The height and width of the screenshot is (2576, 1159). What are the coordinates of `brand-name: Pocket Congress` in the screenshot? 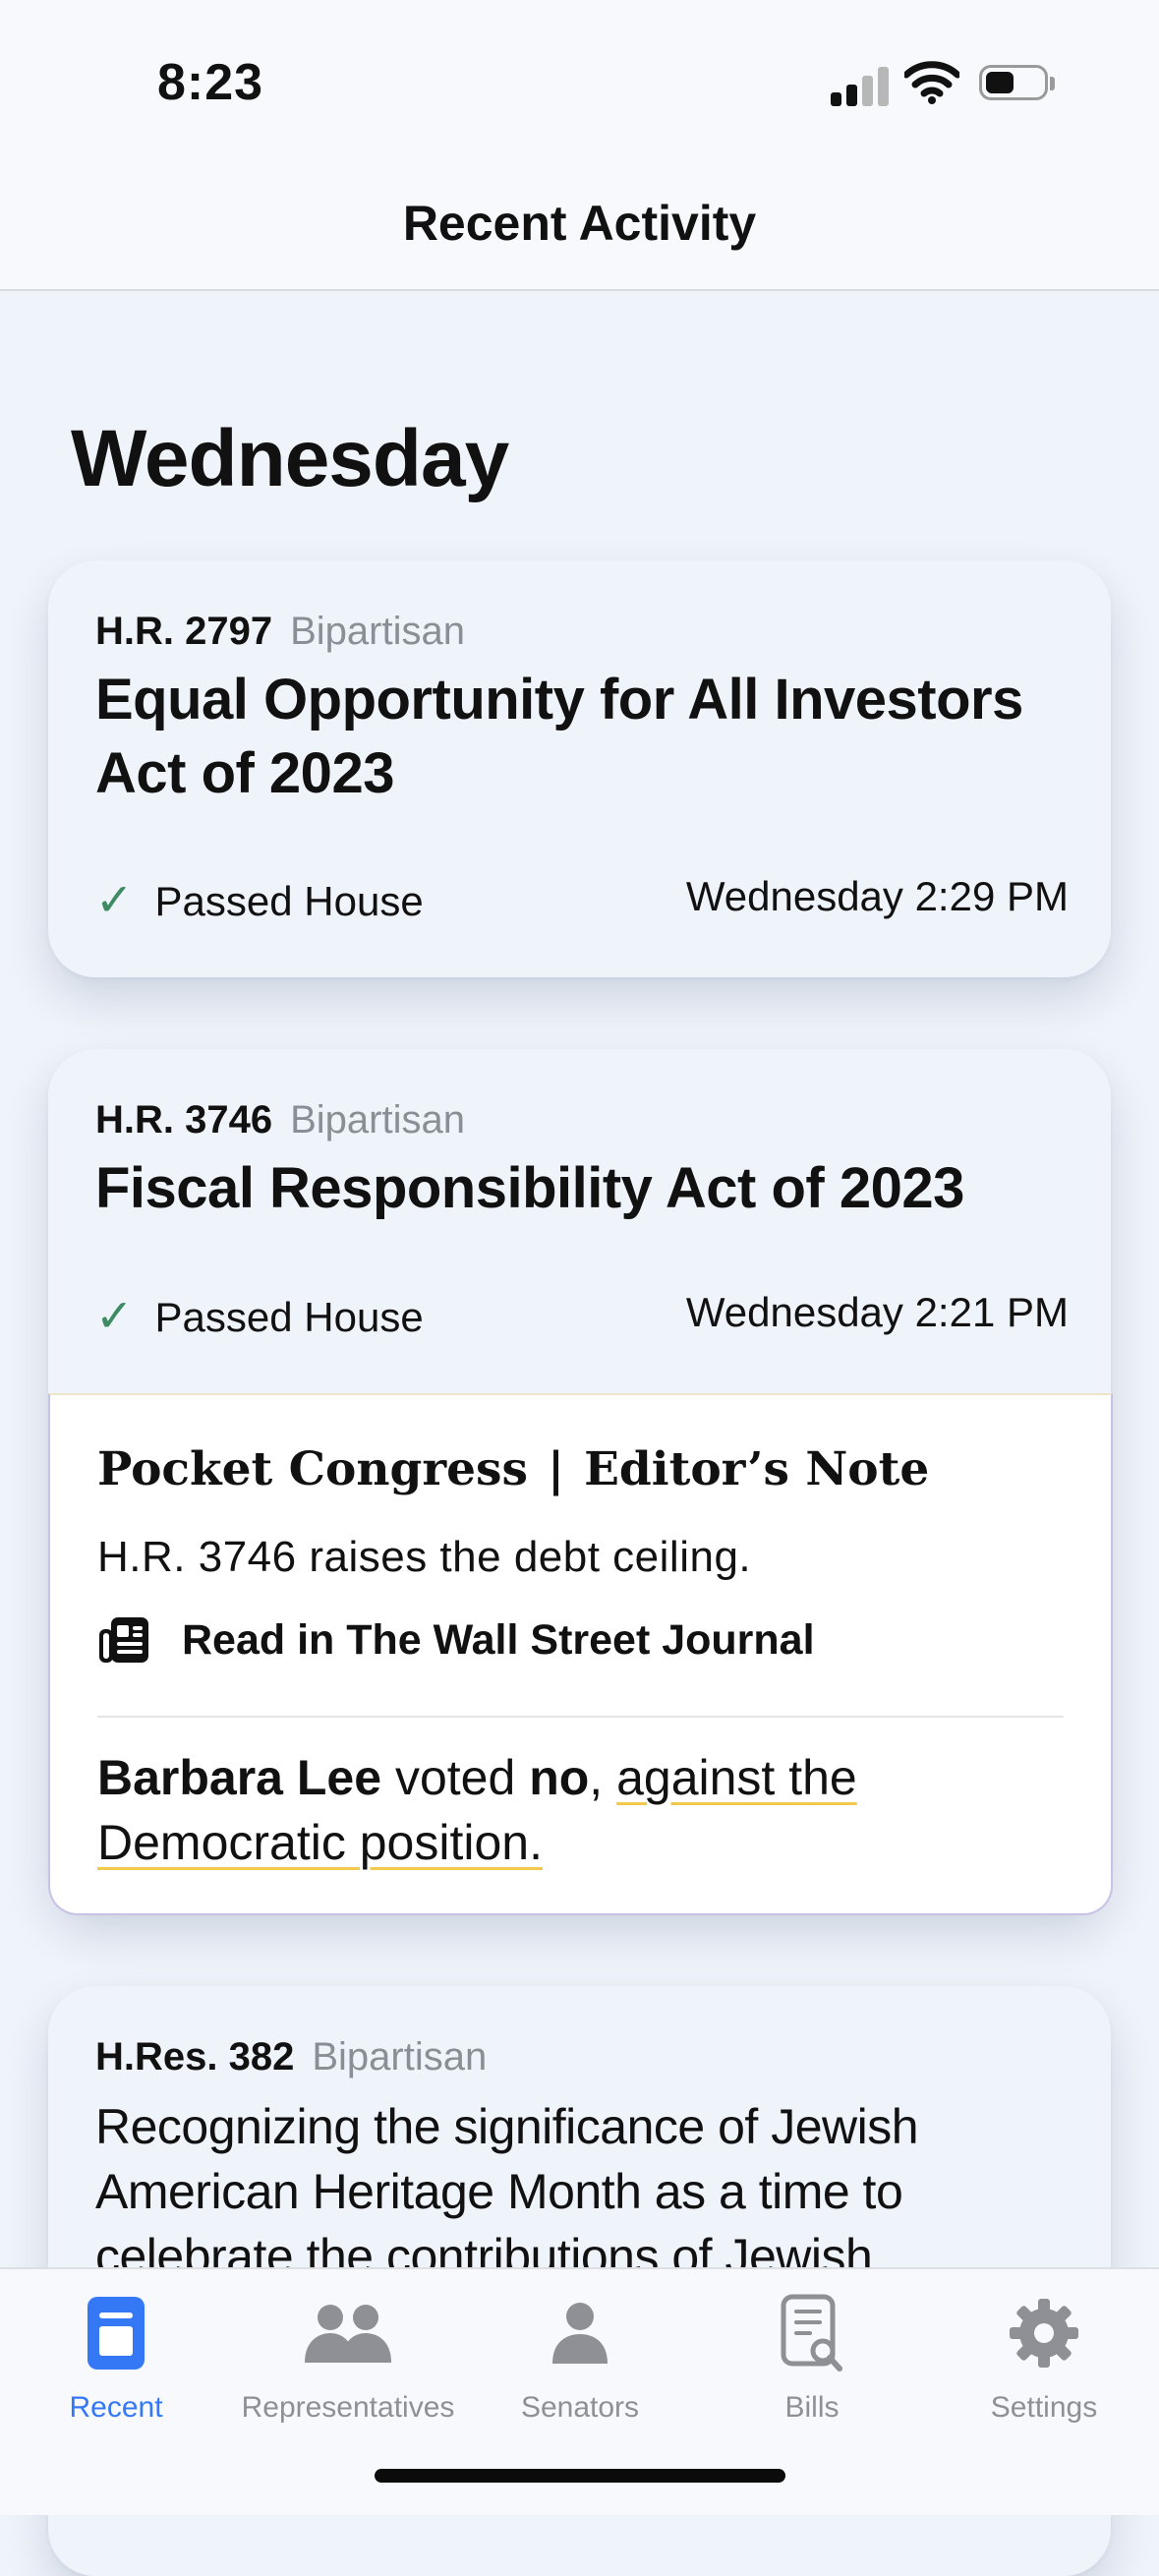 It's located at (313, 1469).